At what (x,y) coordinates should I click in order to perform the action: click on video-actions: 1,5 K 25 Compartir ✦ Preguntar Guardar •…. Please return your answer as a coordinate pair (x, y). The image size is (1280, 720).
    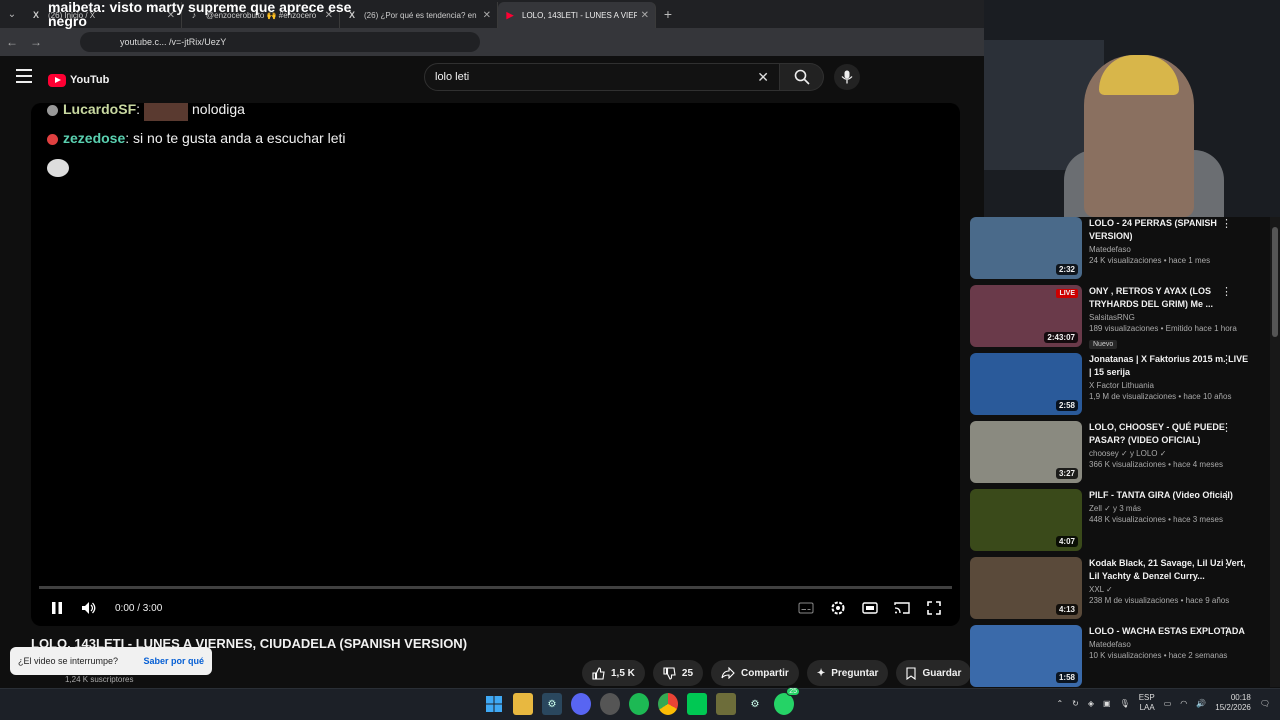
    Looking at the image, I should click on (794, 673).